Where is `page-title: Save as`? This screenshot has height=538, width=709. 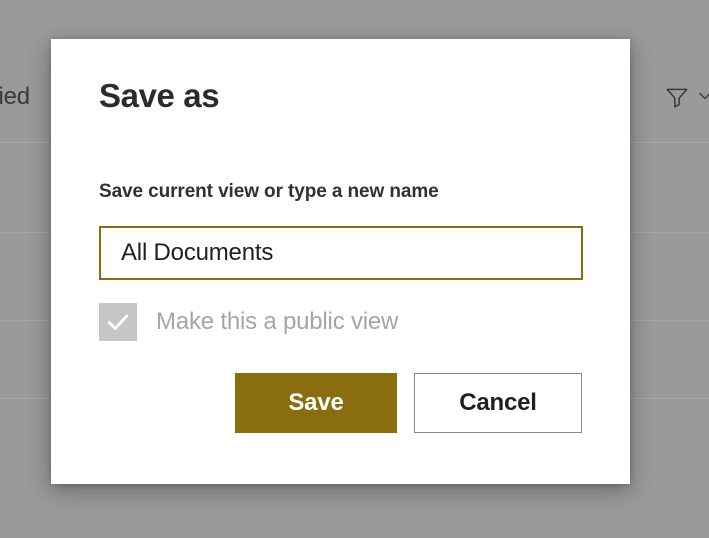 page-title: Save as is located at coordinates (159, 95).